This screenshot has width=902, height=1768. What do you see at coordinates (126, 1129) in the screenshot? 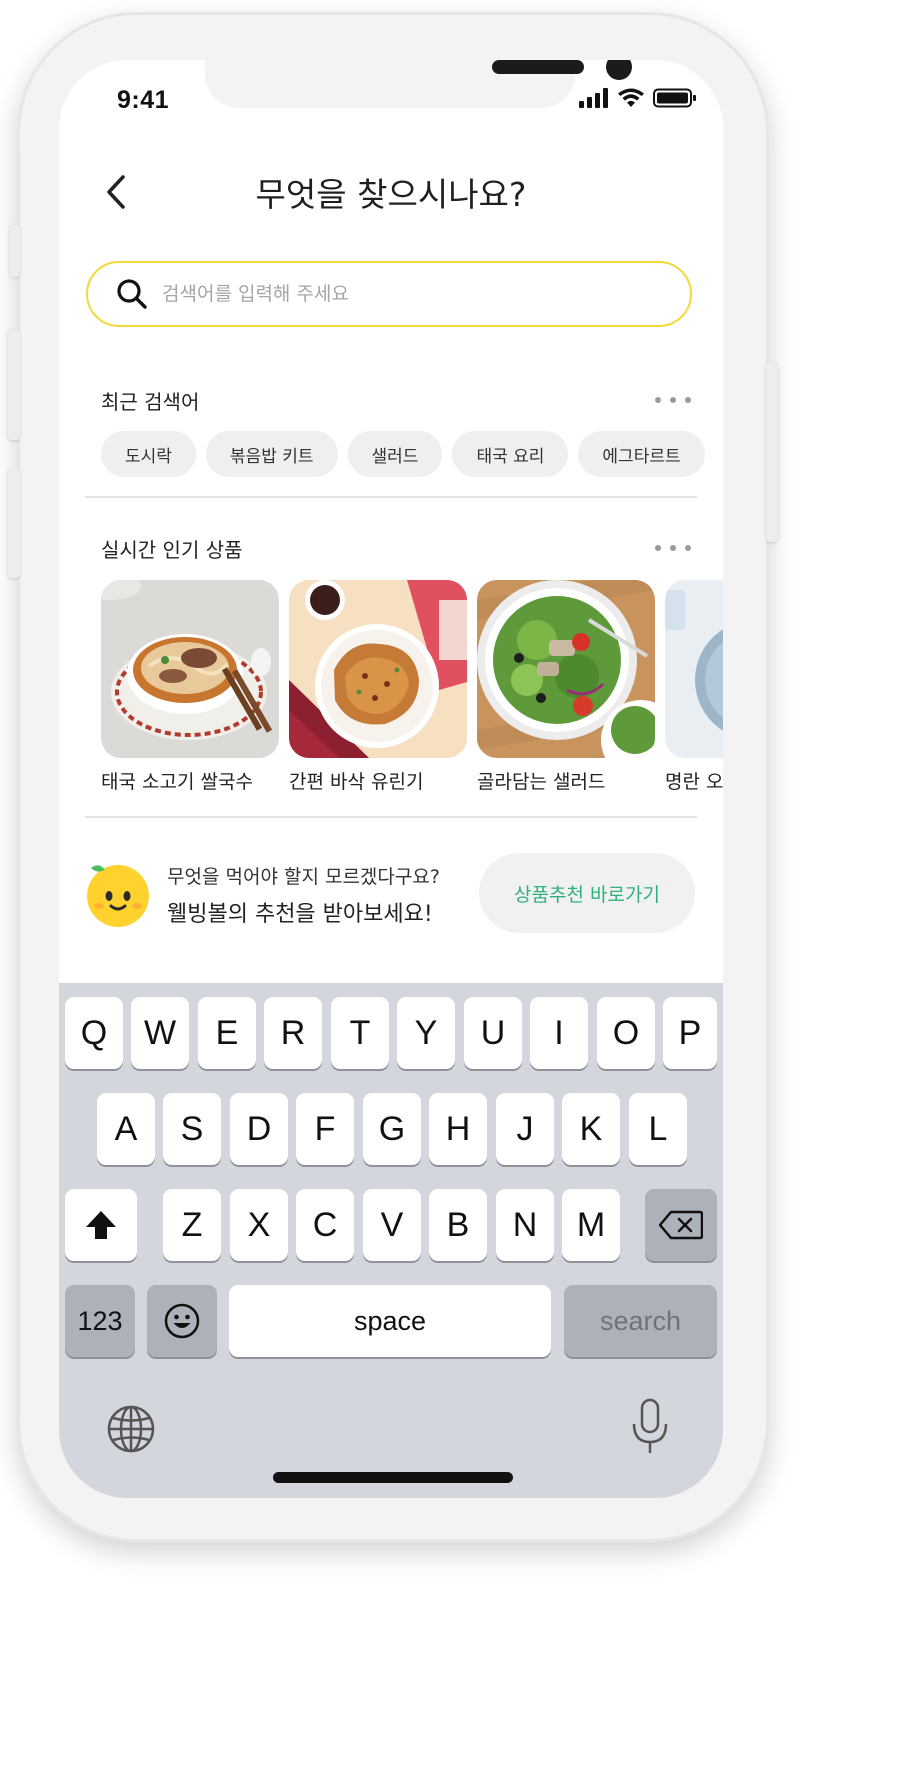
I see `key-a: A` at bounding box center [126, 1129].